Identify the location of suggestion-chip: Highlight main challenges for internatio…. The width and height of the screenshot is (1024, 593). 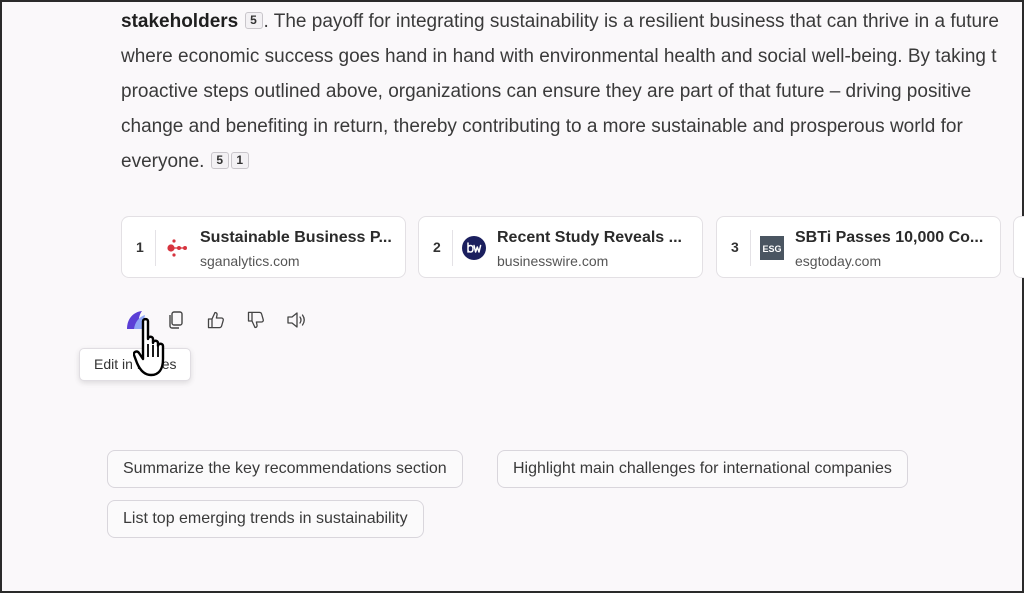
(702, 469).